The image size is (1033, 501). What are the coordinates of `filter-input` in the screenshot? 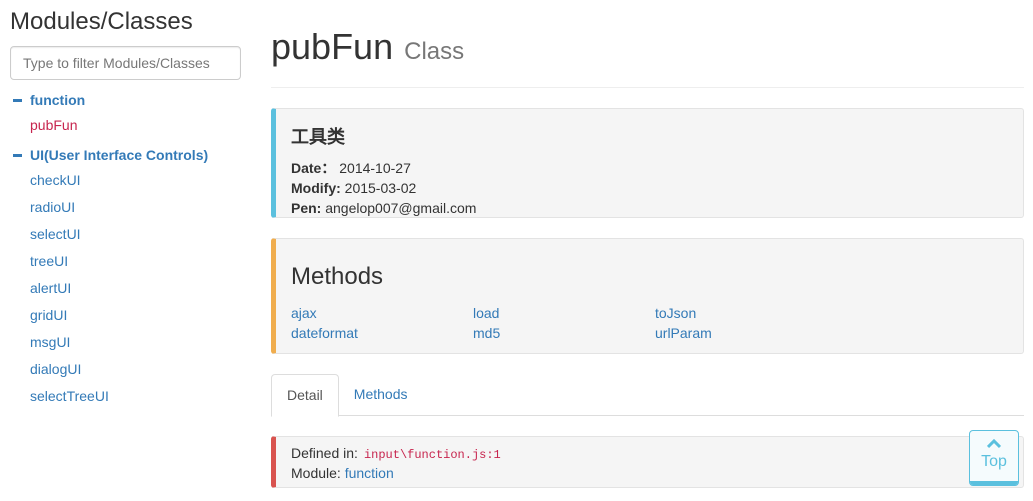 It's located at (125, 63).